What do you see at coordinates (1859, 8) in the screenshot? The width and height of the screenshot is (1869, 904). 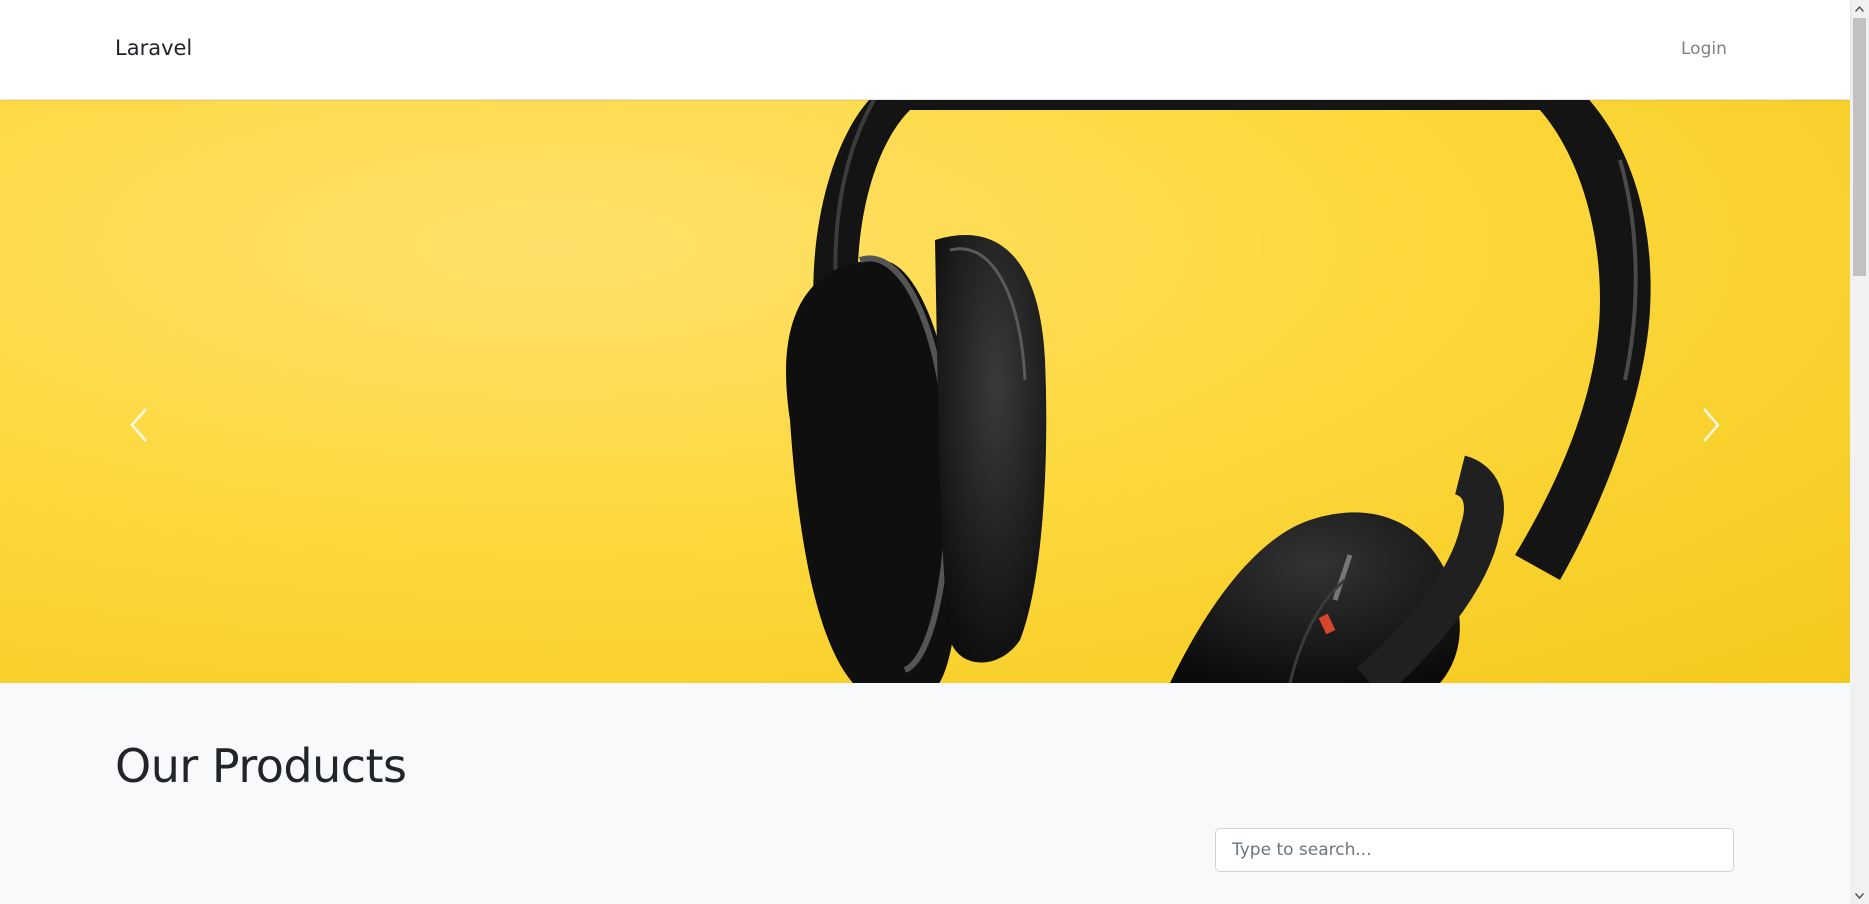 I see `scroll-up-icon` at bounding box center [1859, 8].